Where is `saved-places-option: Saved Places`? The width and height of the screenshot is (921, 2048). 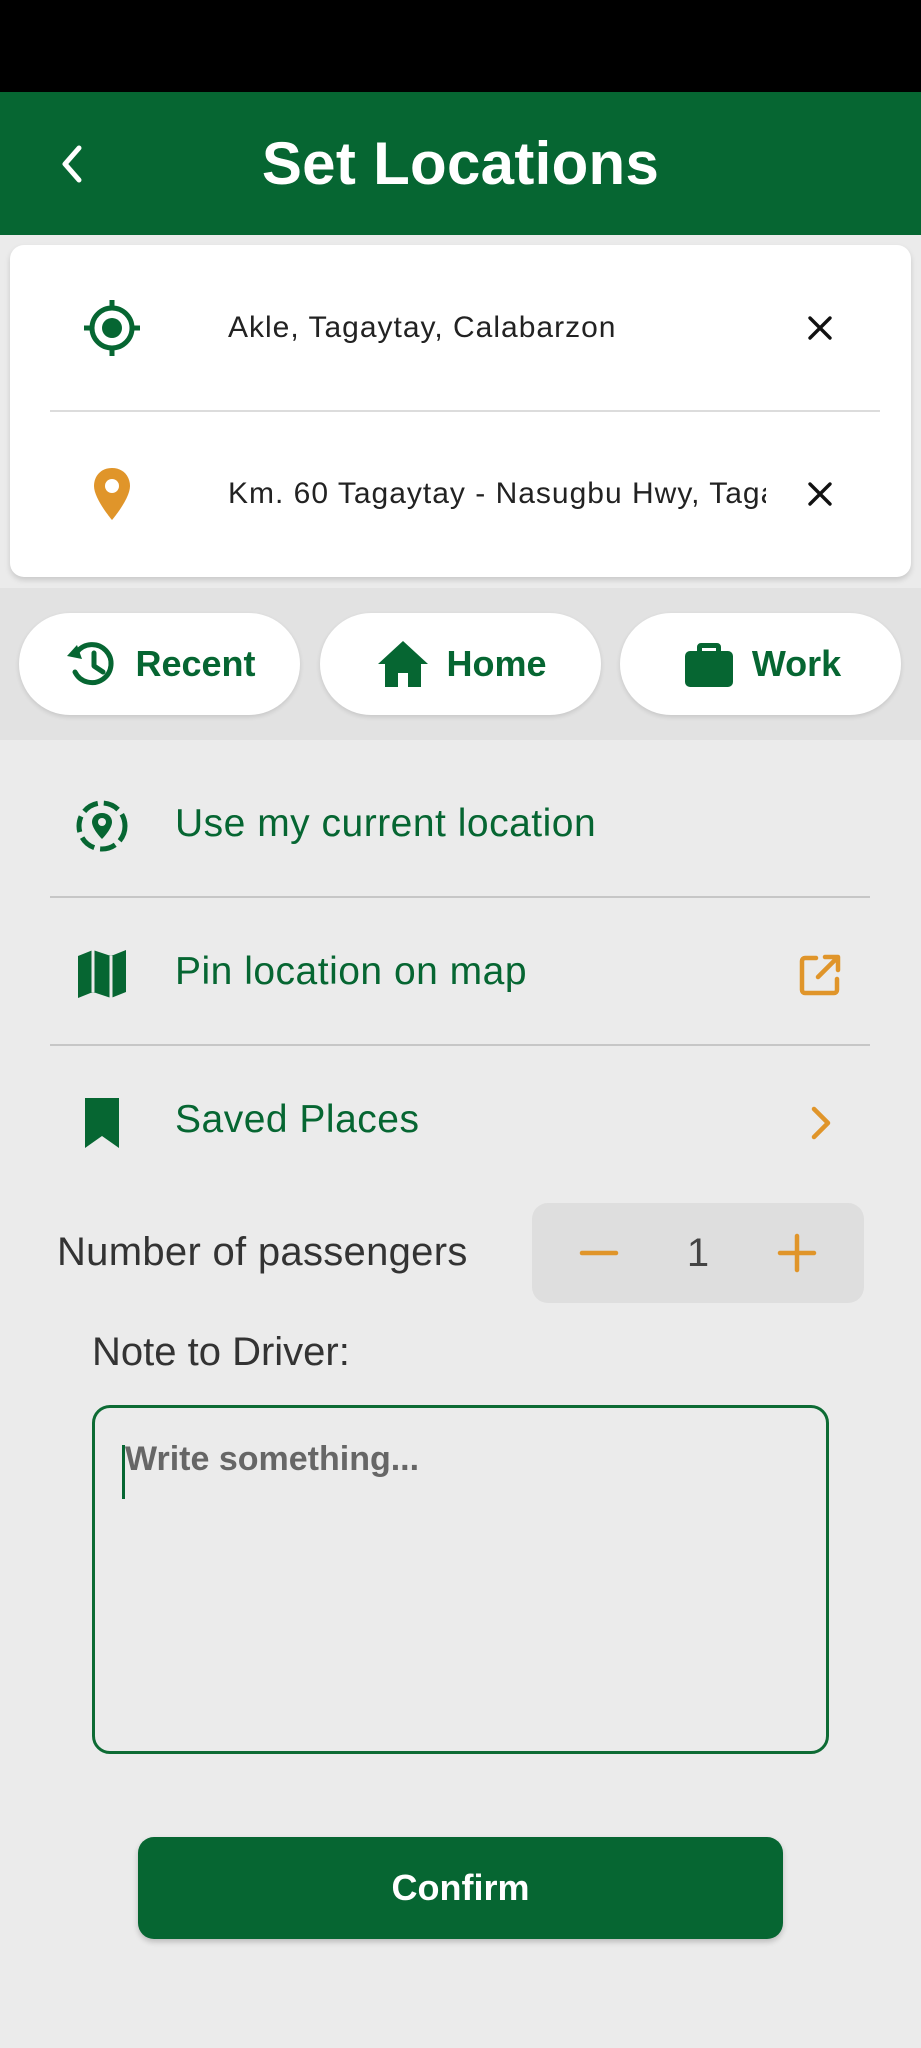 saved-places-option: Saved Places is located at coordinates (460, 1120).